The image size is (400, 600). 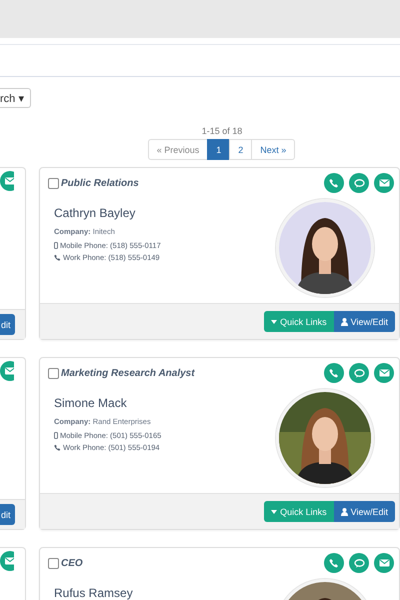 What do you see at coordinates (16, 98) in the screenshot?
I see `search-dropdown-button: rch ▾` at bounding box center [16, 98].